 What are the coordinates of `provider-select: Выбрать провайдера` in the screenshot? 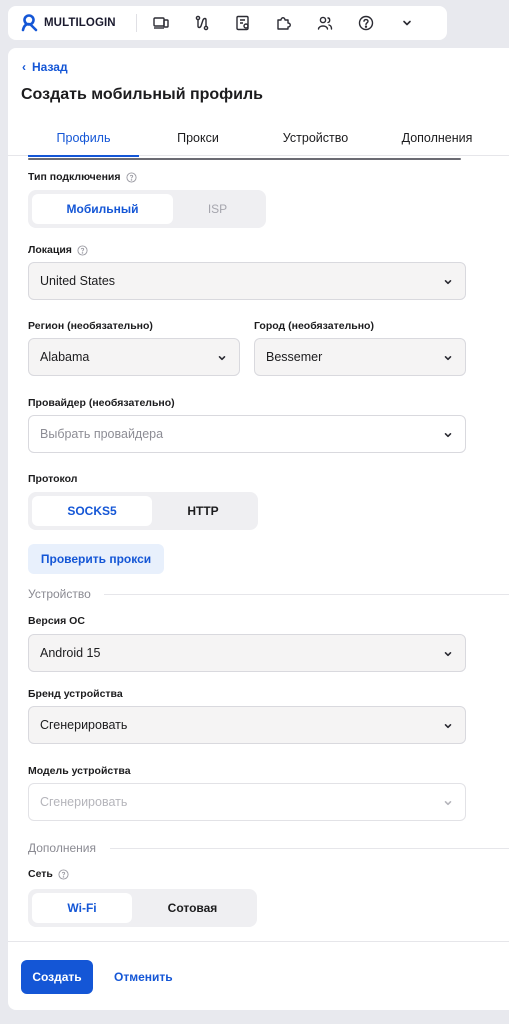 It's located at (247, 434).